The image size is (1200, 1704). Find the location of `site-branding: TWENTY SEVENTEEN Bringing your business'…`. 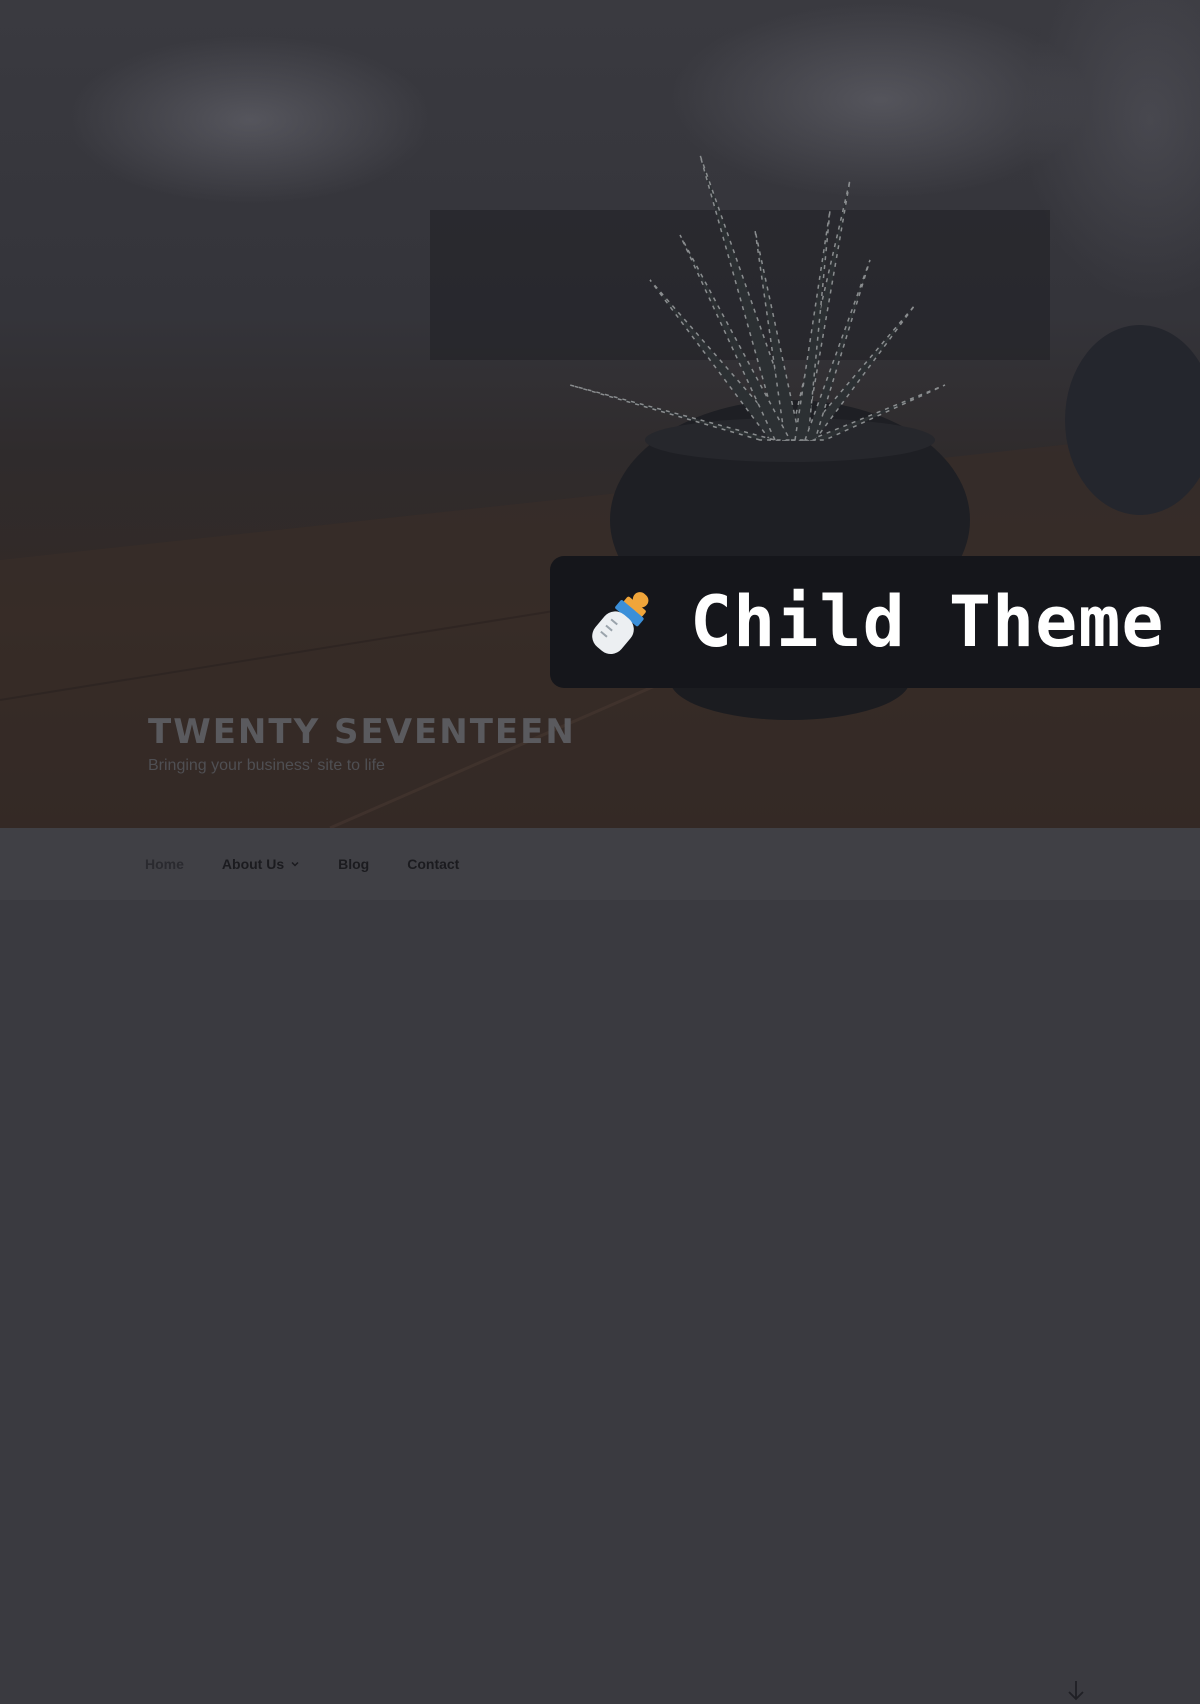

site-branding: TWENTY SEVENTEEN Bringing your business'… is located at coordinates (362, 744).